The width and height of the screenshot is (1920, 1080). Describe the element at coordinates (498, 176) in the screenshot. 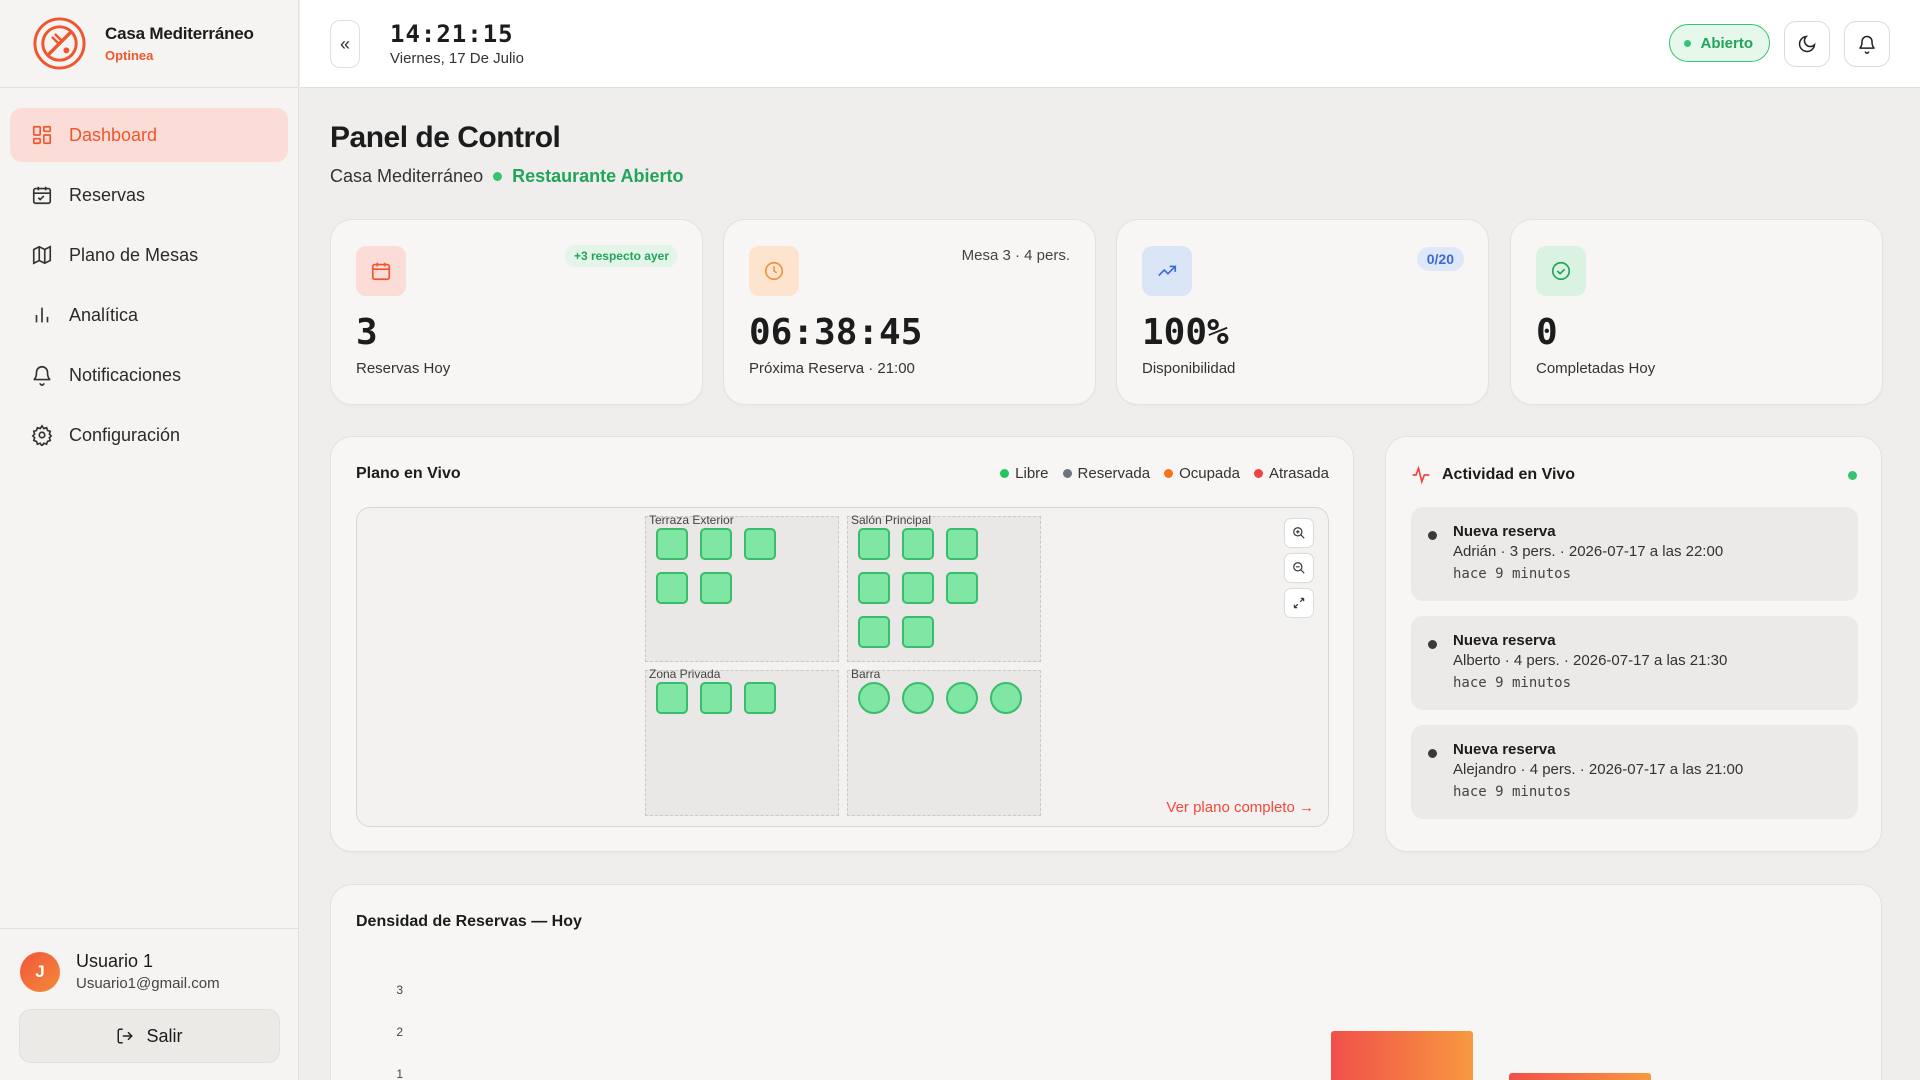

I see `open-status-dot` at that location.